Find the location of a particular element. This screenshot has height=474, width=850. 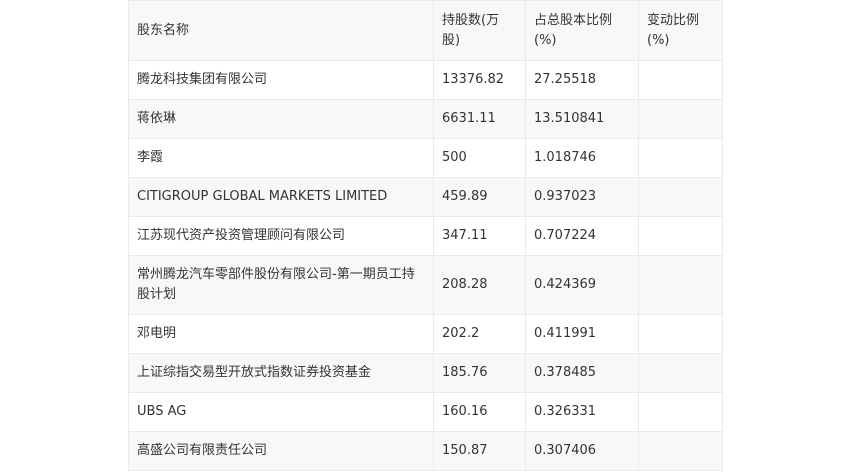

cell-shares: 202.2 is located at coordinates (479, 334).